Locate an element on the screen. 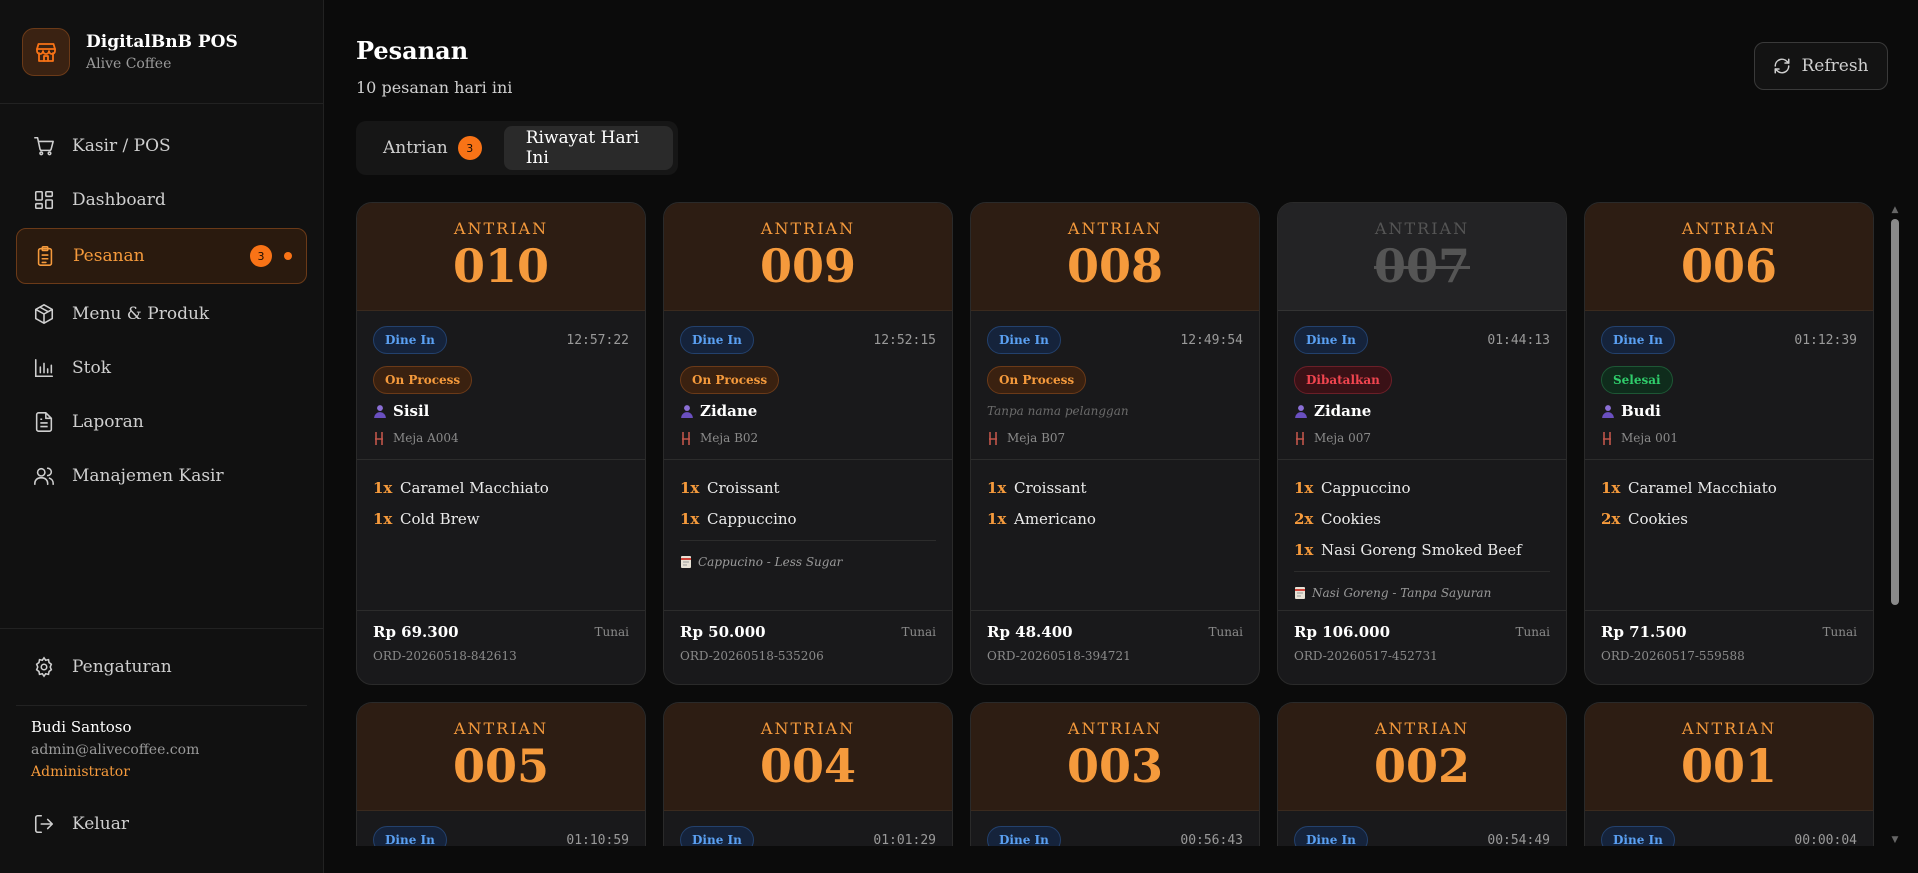  order-card-header: ANTRIAN 008 is located at coordinates (1115, 257).